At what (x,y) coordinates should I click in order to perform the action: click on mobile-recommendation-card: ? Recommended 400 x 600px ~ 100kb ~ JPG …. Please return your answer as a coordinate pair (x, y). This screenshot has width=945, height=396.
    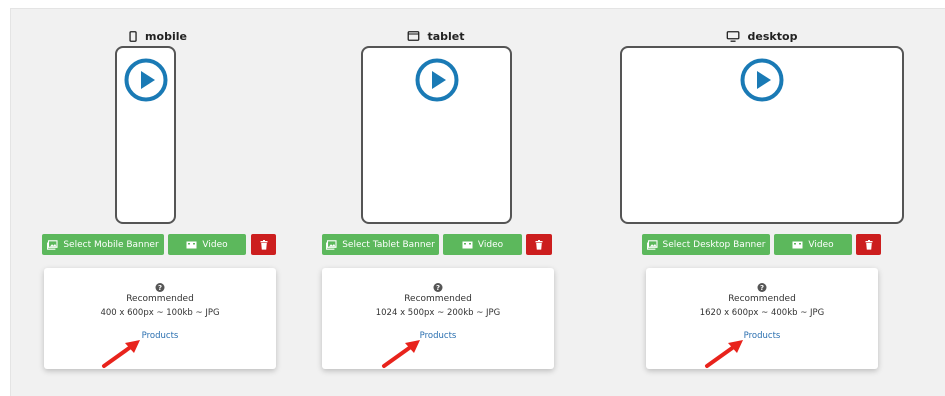
    Looking at the image, I should click on (160, 318).